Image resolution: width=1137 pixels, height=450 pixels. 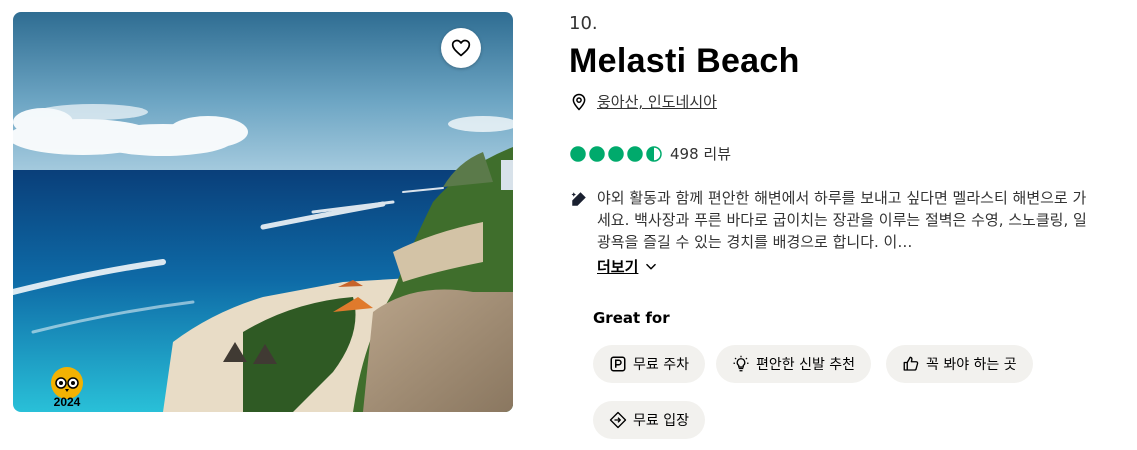 I want to click on travelers-choice-badge: 2024, so click(x=67, y=389).